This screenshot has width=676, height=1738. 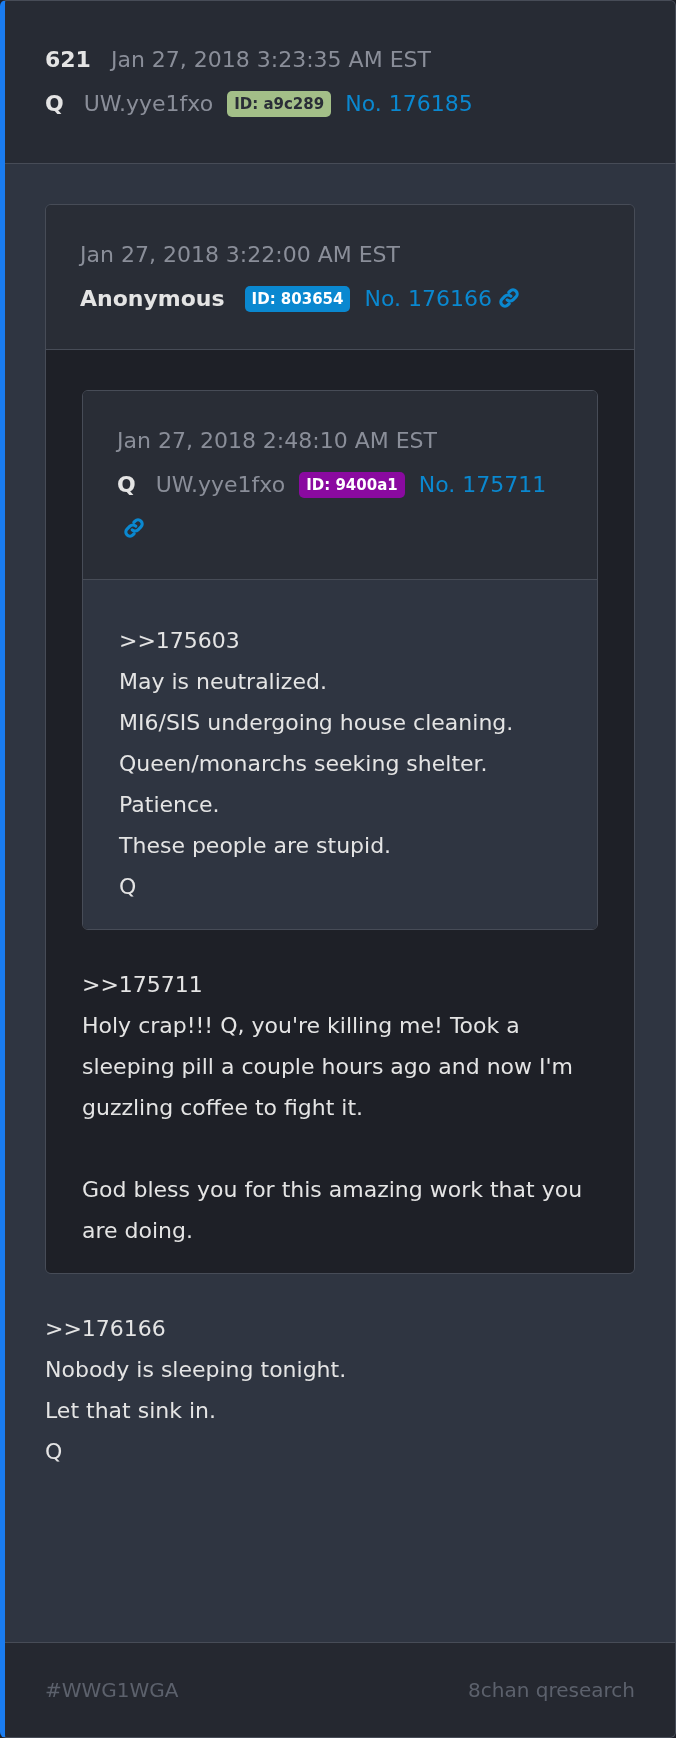 What do you see at coordinates (409, 103) in the screenshot?
I see `post-number-link: No. 176185` at bounding box center [409, 103].